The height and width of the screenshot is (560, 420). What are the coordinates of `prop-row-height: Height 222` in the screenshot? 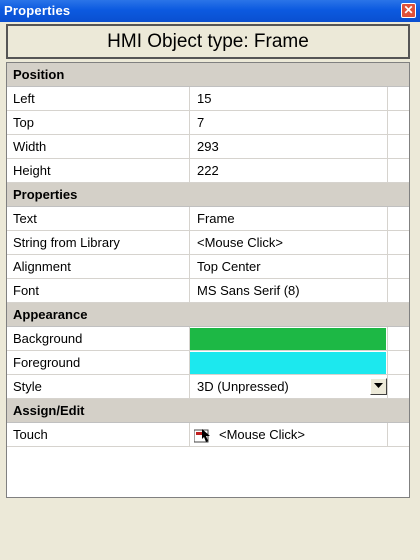 It's located at (208, 171).